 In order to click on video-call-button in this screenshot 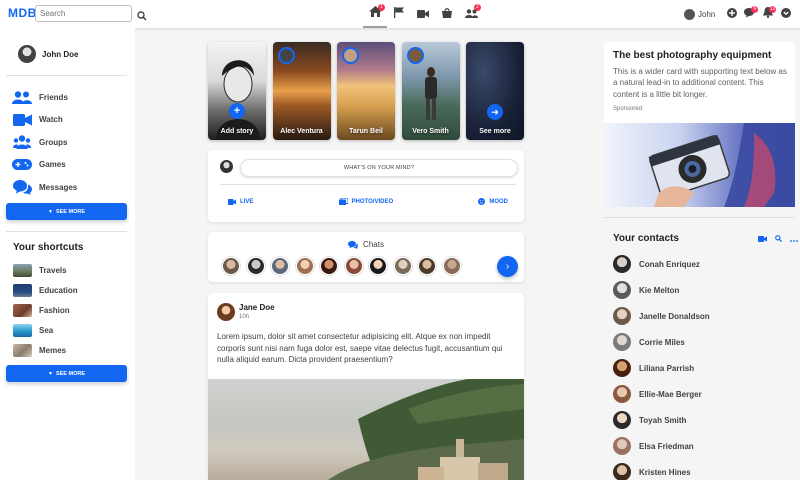, I will do `click(762, 238)`.